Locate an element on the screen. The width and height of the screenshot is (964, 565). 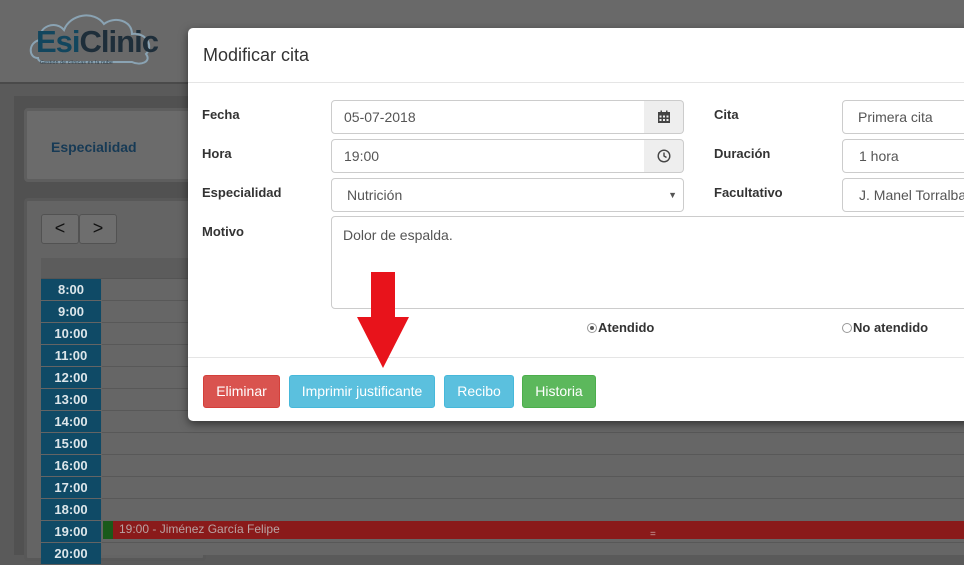
no-atendido-radio-option: No atendido is located at coordinates (885, 327).